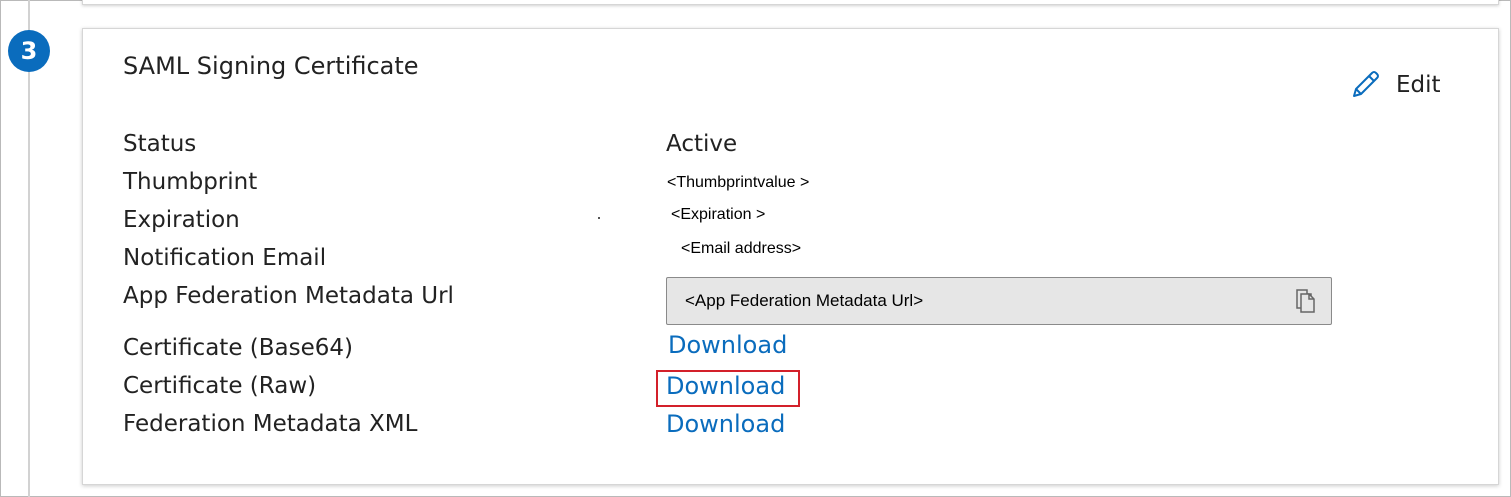 This screenshot has height=497, width=1511. What do you see at coordinates (1418, 85) in the screenshot?
I see `edit-label: Edit` at bounding box center [1418, 85].